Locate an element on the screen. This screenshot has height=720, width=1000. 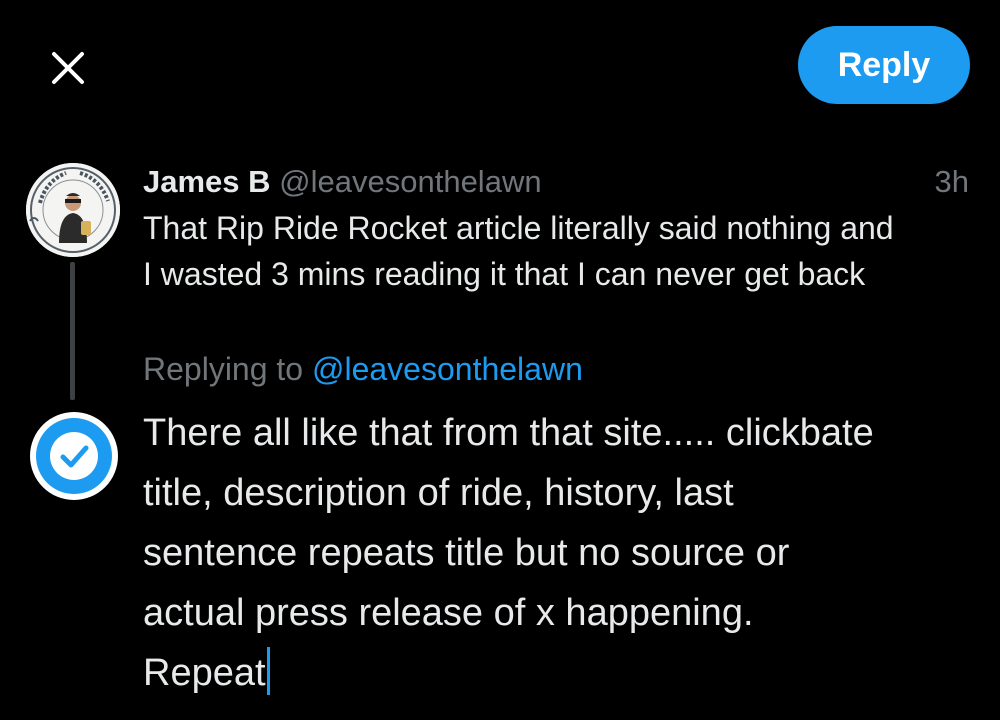
close-icon is located at coordinates (68, 68).